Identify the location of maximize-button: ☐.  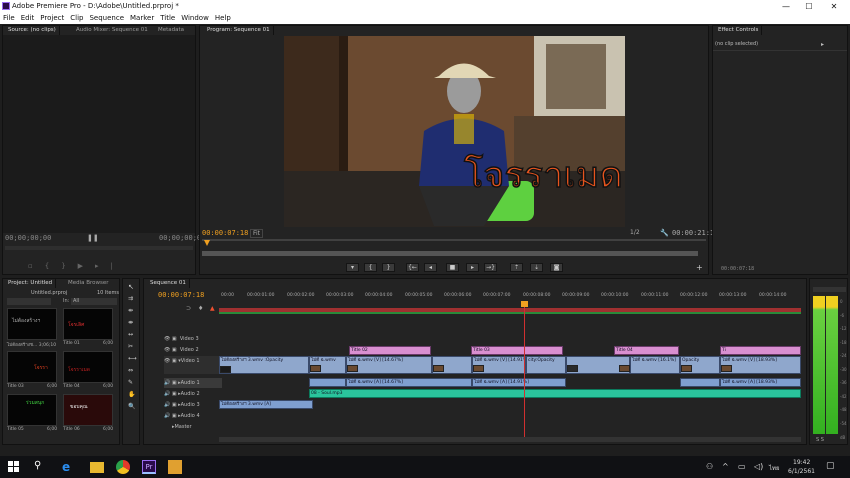
(809, 6).